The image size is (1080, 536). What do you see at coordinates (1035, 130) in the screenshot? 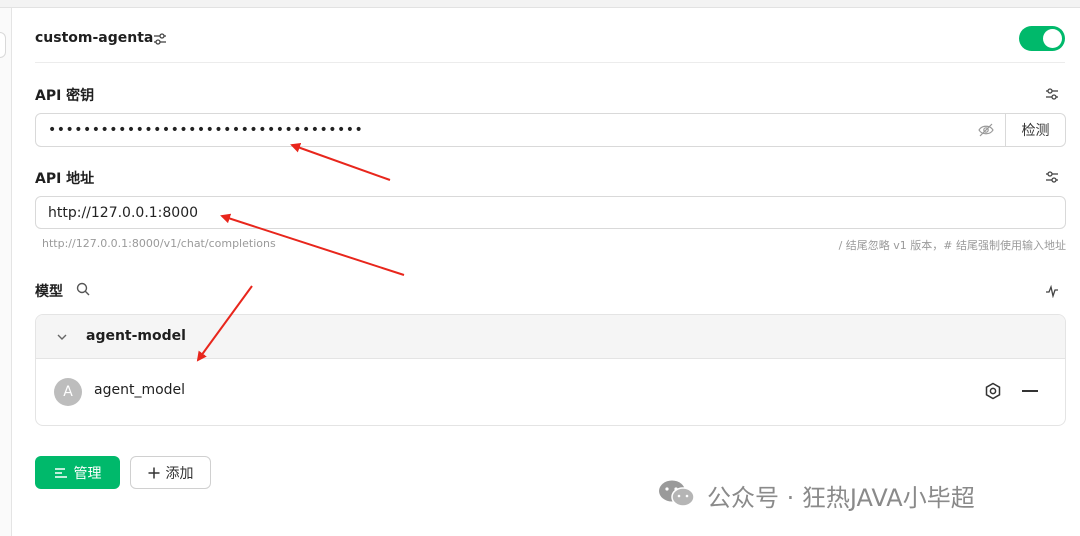
I see `check-button: 检测` at bounding box center [1035, 130].